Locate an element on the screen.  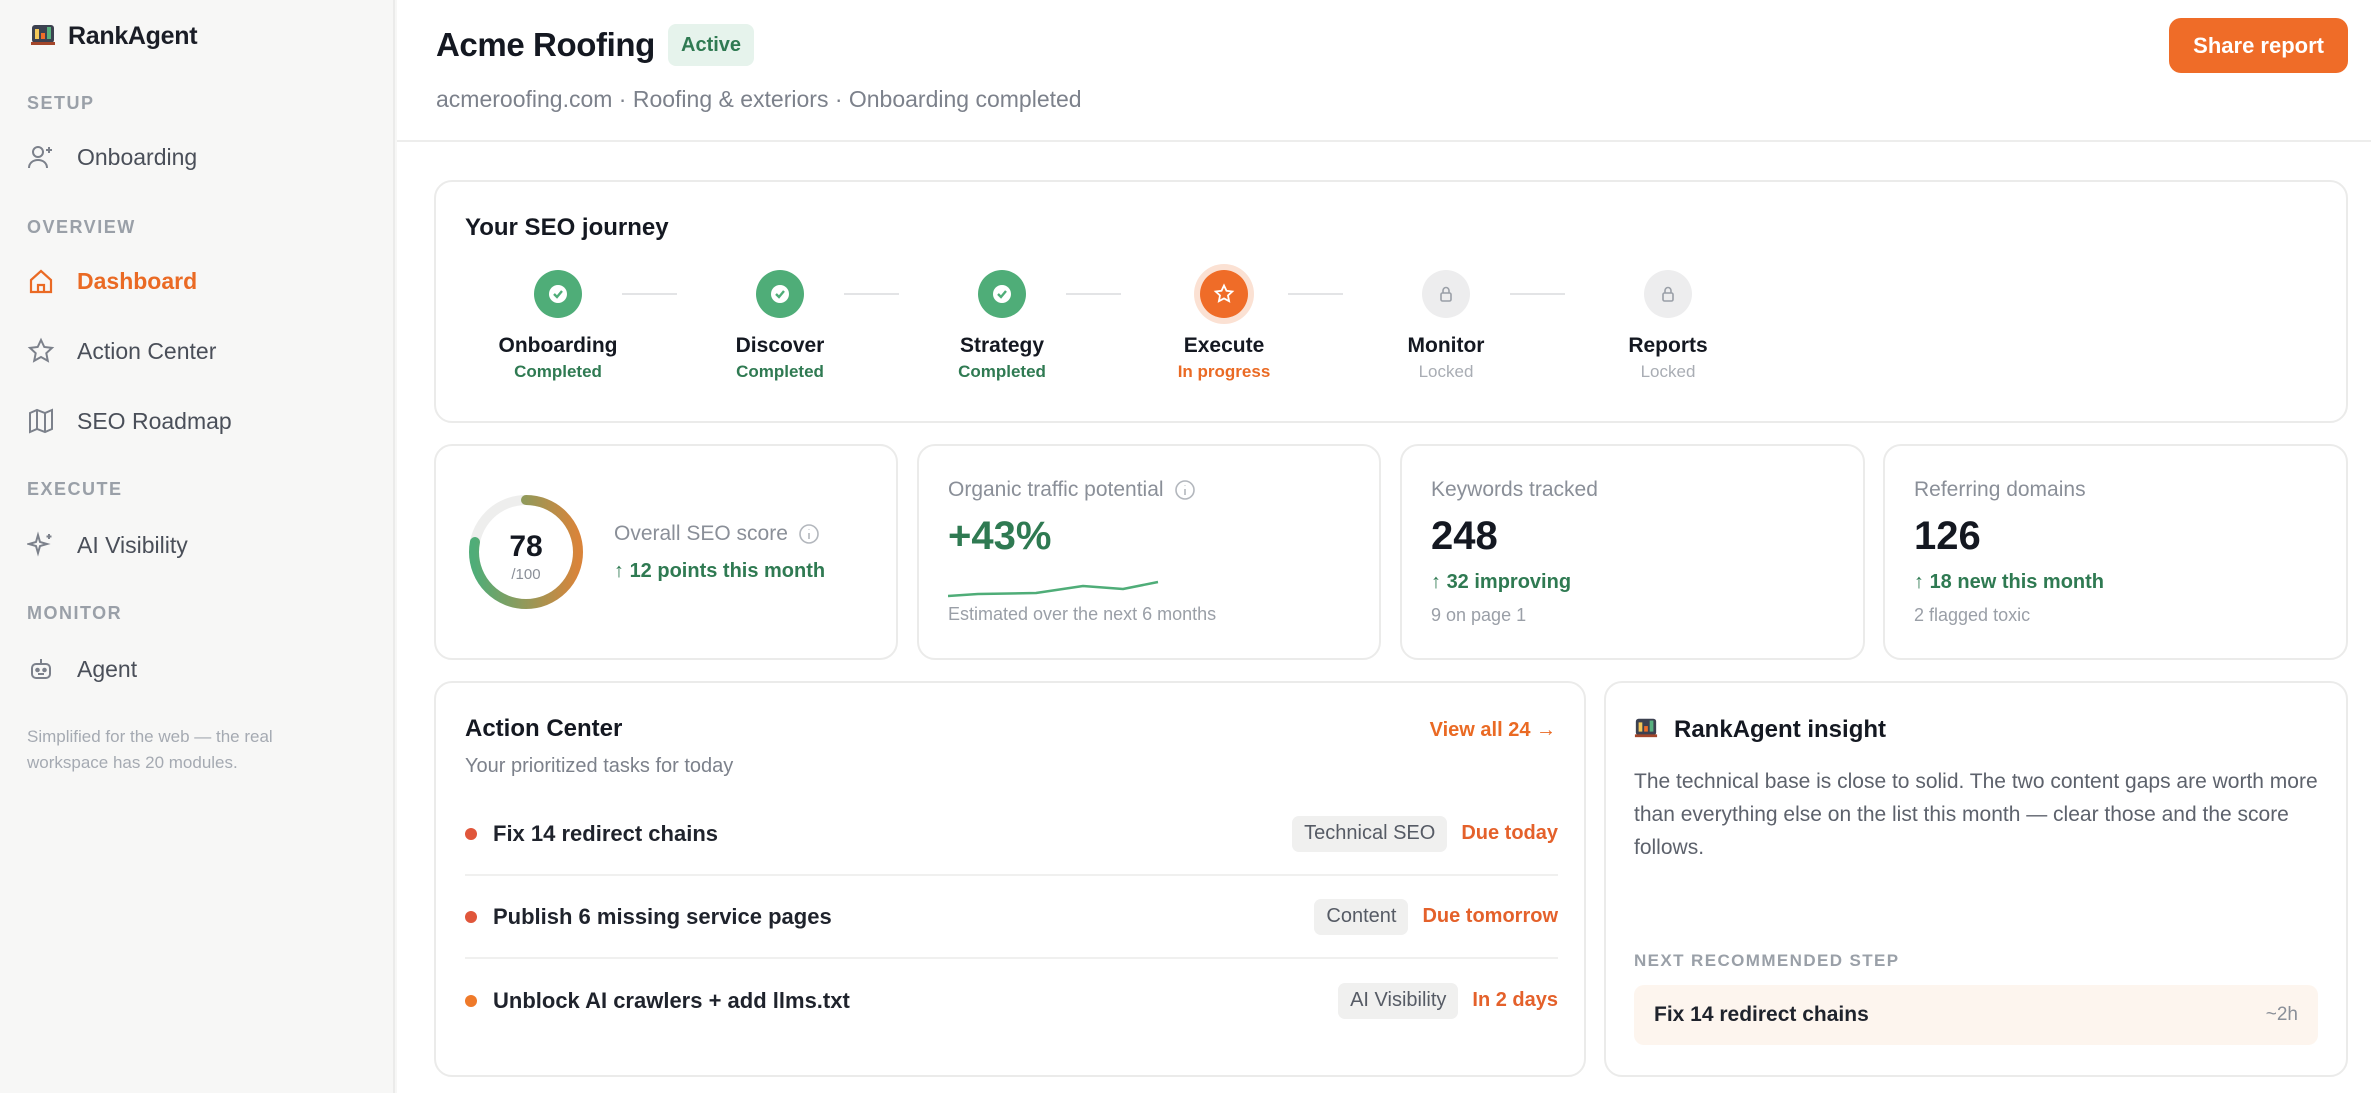
score-ring: 78 /100 is located at coordinates (526, 552).